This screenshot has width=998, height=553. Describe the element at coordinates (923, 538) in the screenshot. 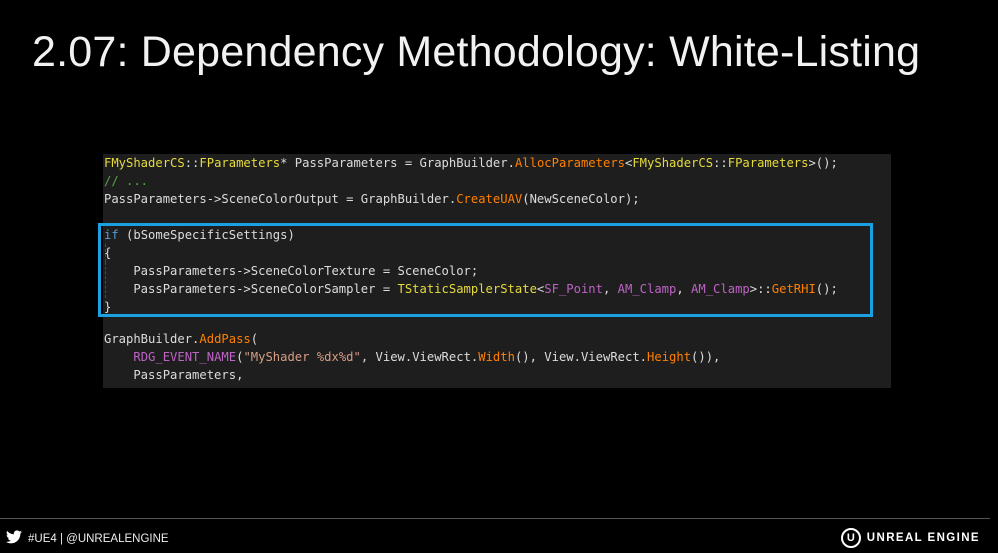

I see `brand-name: UNREAL ENGINE` at that location.